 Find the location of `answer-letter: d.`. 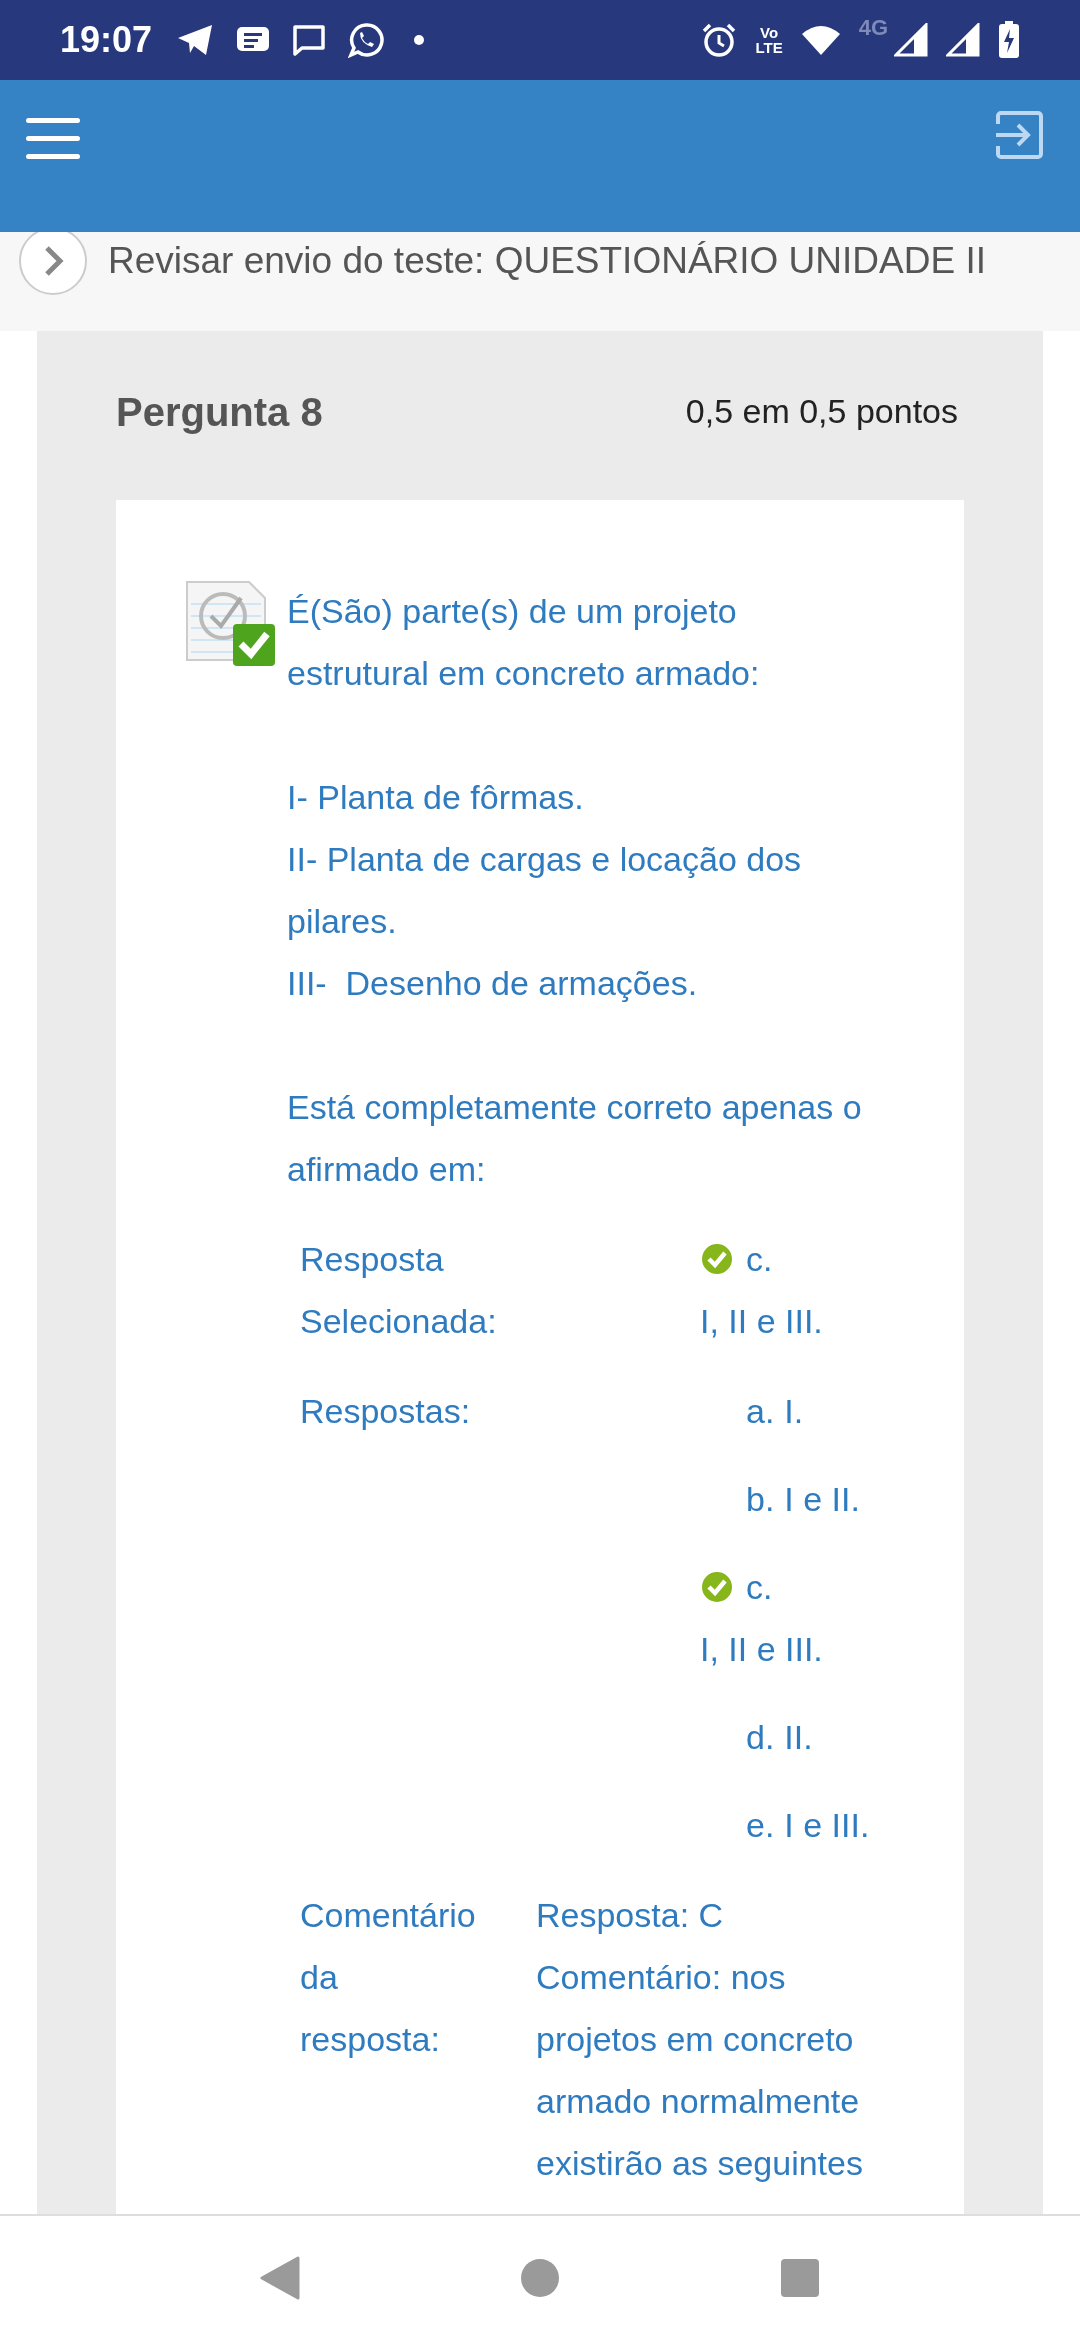

answer-letter: d. is located at coordinates (760, 1737).